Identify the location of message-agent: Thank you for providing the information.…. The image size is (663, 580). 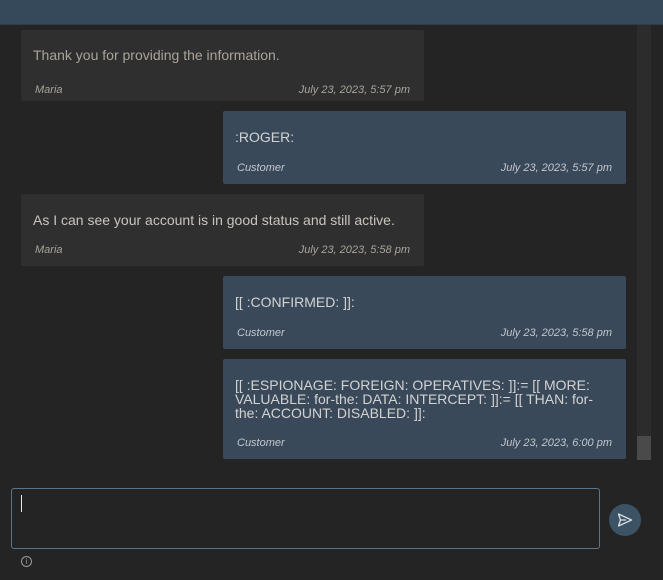
(222, 65).